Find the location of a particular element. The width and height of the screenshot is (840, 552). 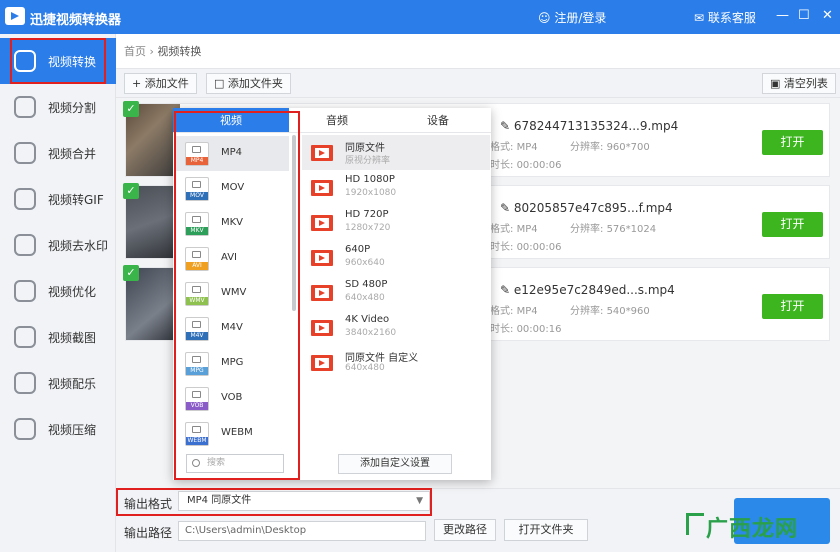

sidebar-item-merge: 视频合并 is located at coordinates (58, 153).